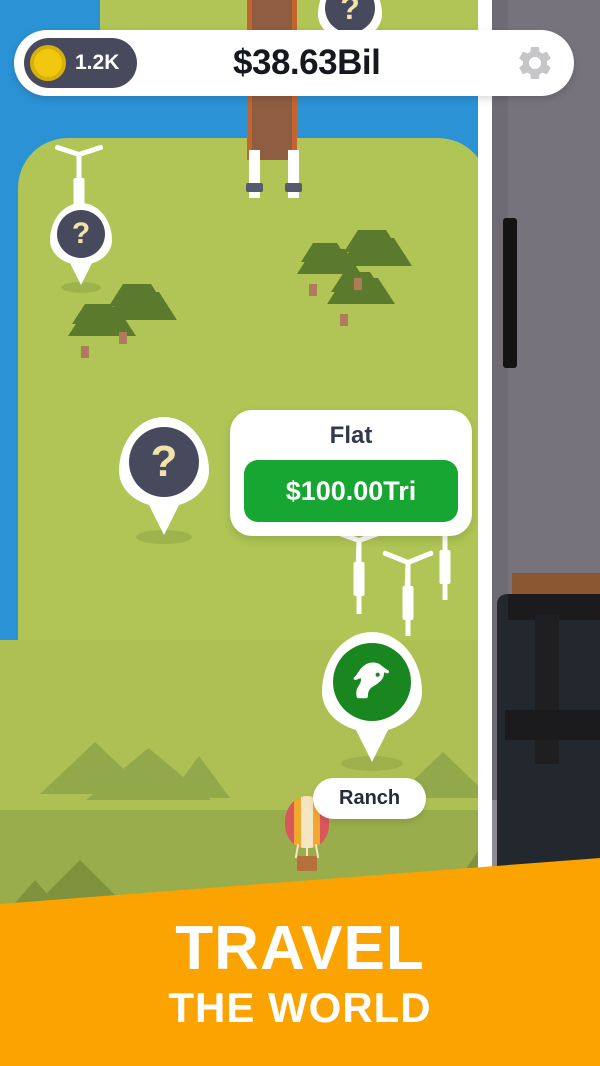 This screenshot has height=1066, width=600. I want to click on pin-disc, so click(372, 682).